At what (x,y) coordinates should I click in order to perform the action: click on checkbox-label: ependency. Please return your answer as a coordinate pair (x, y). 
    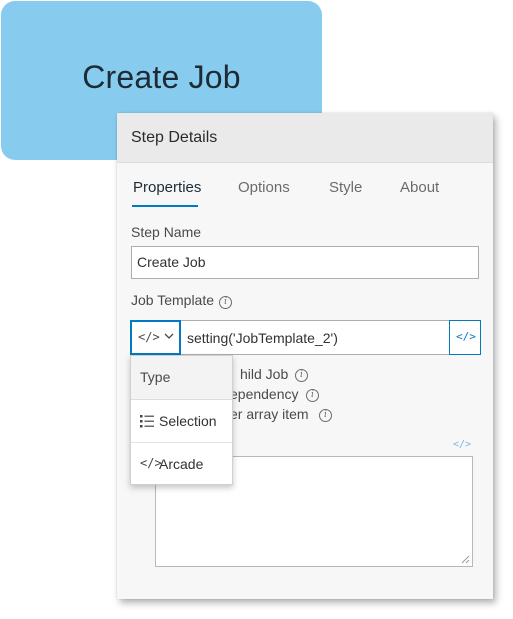
    Looking at the image, I should click on (264, 394).